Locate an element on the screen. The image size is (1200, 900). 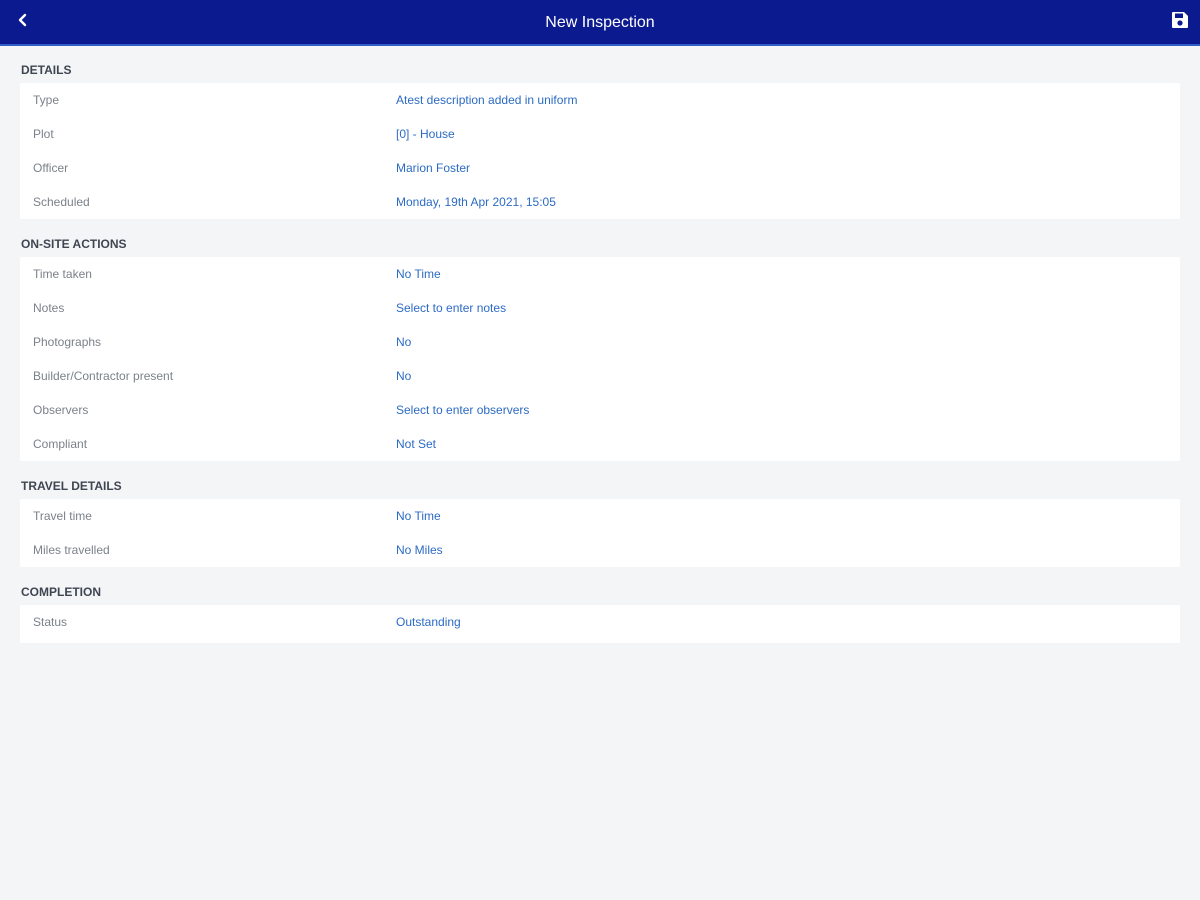
row-compliant: Compliant Not Set is located at coordinates (600, 444).